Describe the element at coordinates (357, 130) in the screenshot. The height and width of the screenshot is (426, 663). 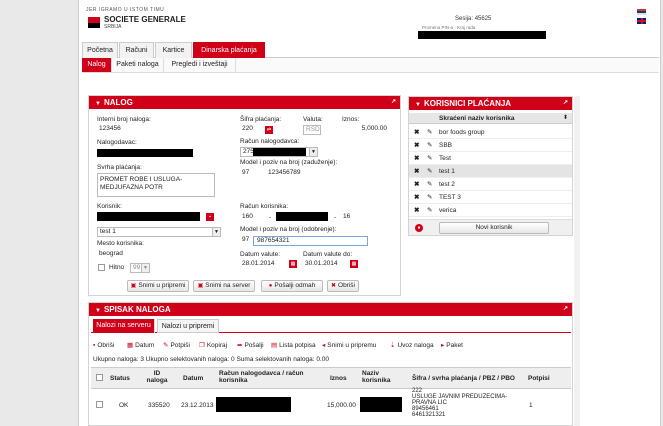
I see `iznos-input: 5,000.00` at that location.